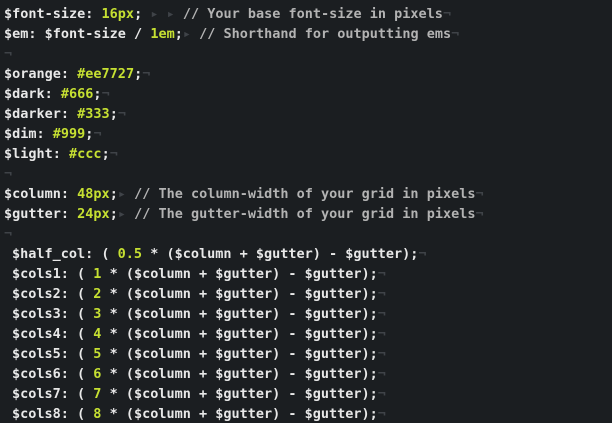 Image resolution: width=612 pixels, height=423 pixels. What do you see at coordinates (97, 34) in the screenshot?
I see `code-token-tok: $font-size /` at bounding box center [97, 34].